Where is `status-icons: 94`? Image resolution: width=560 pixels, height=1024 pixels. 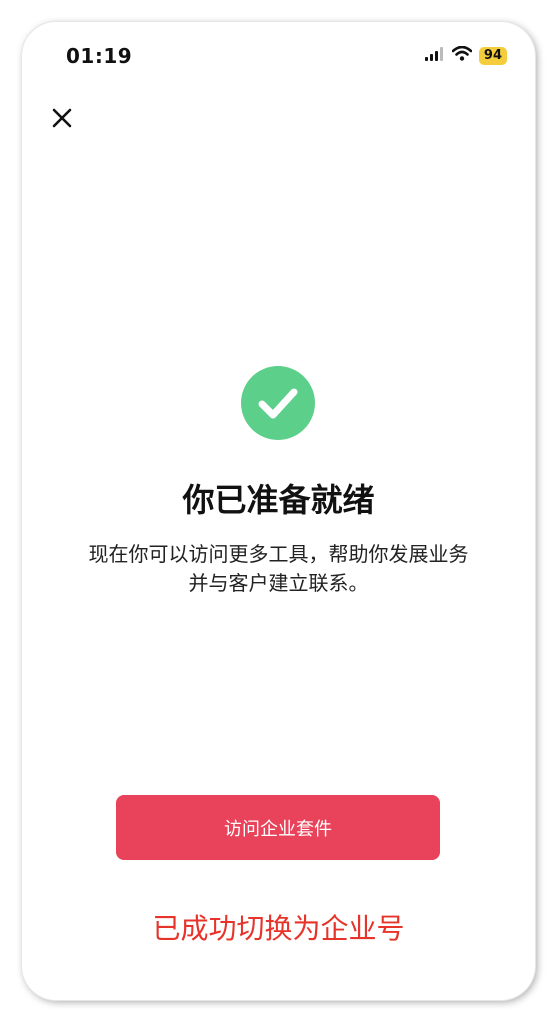 status-icons: 94 is located at coordinates (465, 55).